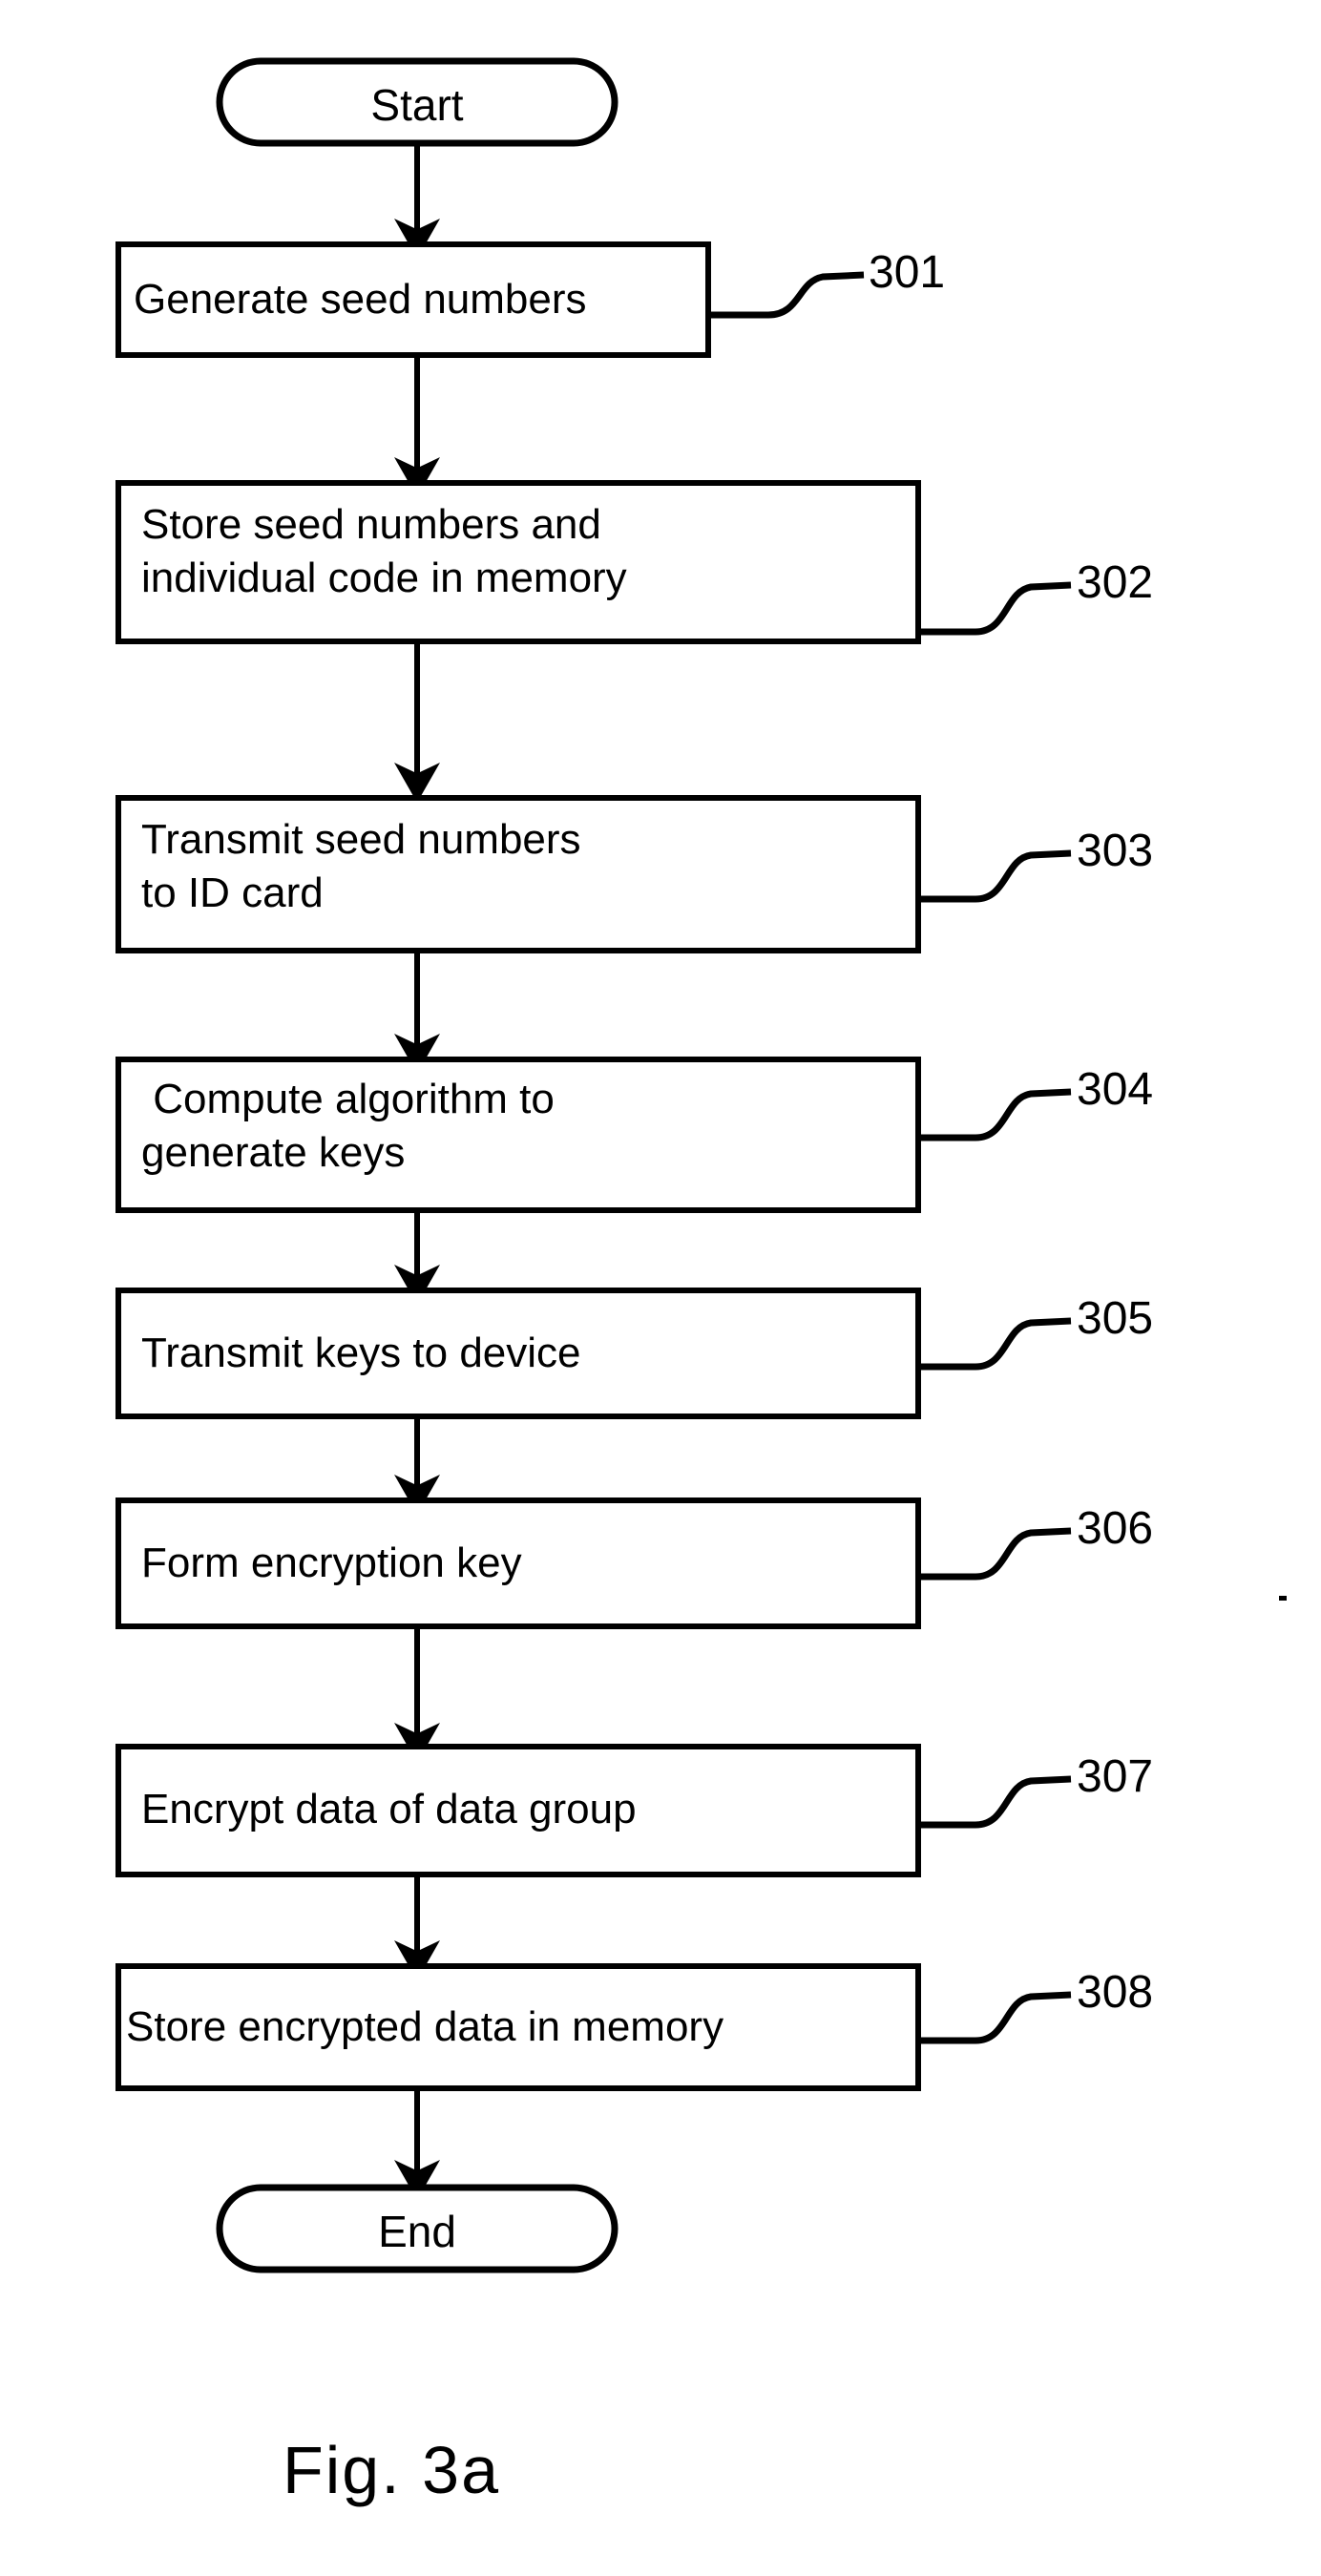 The width and height of the screenshot is (1321, 2576). Describe the element at coordinates (360, 299) in the screenshot. I see `process-label-301: Generate seed numbers` at that location.